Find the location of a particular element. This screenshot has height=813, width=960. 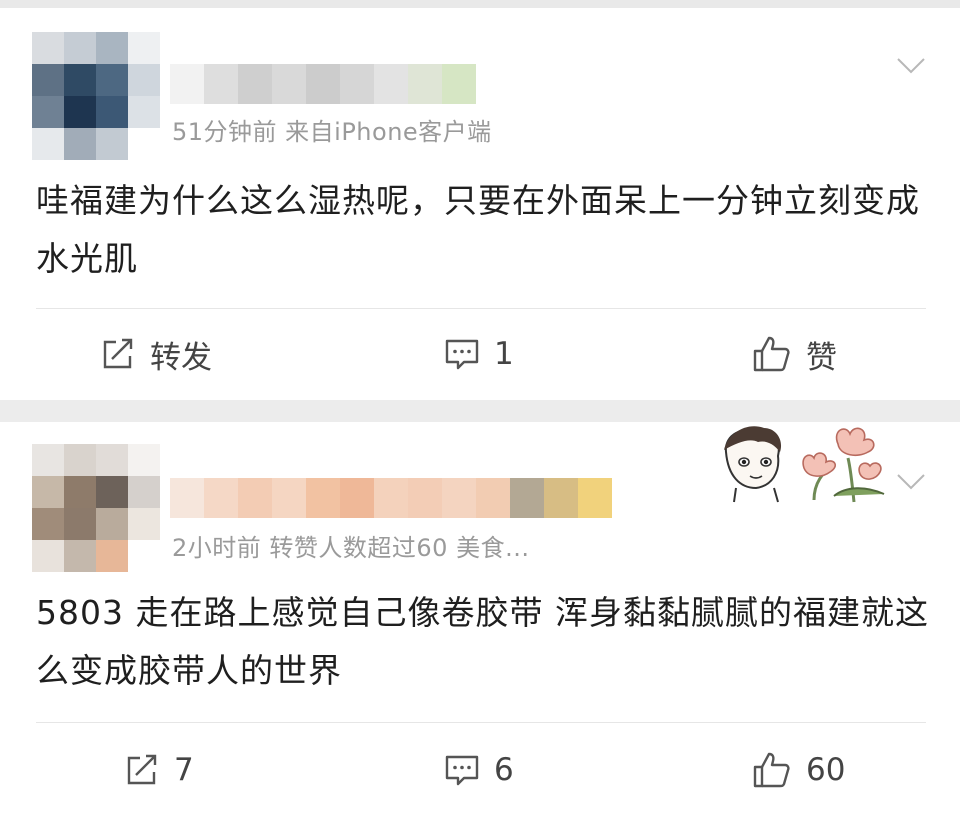

like-label: 赞 is located at coordinates (821, 357).